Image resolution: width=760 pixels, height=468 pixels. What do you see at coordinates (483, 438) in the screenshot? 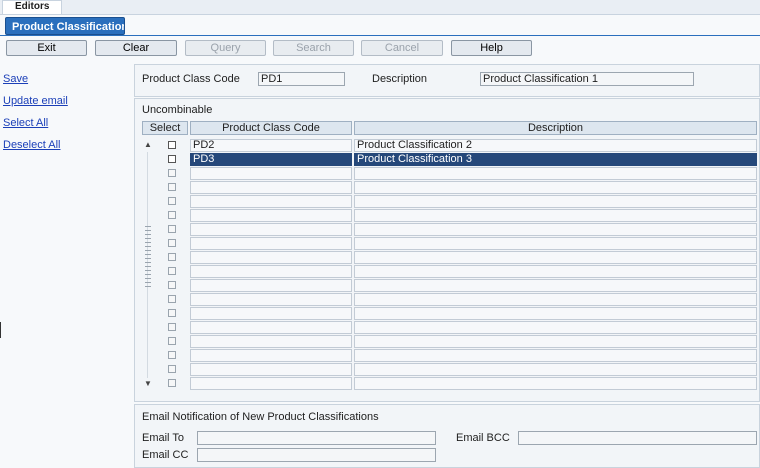
I see `email-bcc-label: Email BCC` at bounding box center [483, 438].